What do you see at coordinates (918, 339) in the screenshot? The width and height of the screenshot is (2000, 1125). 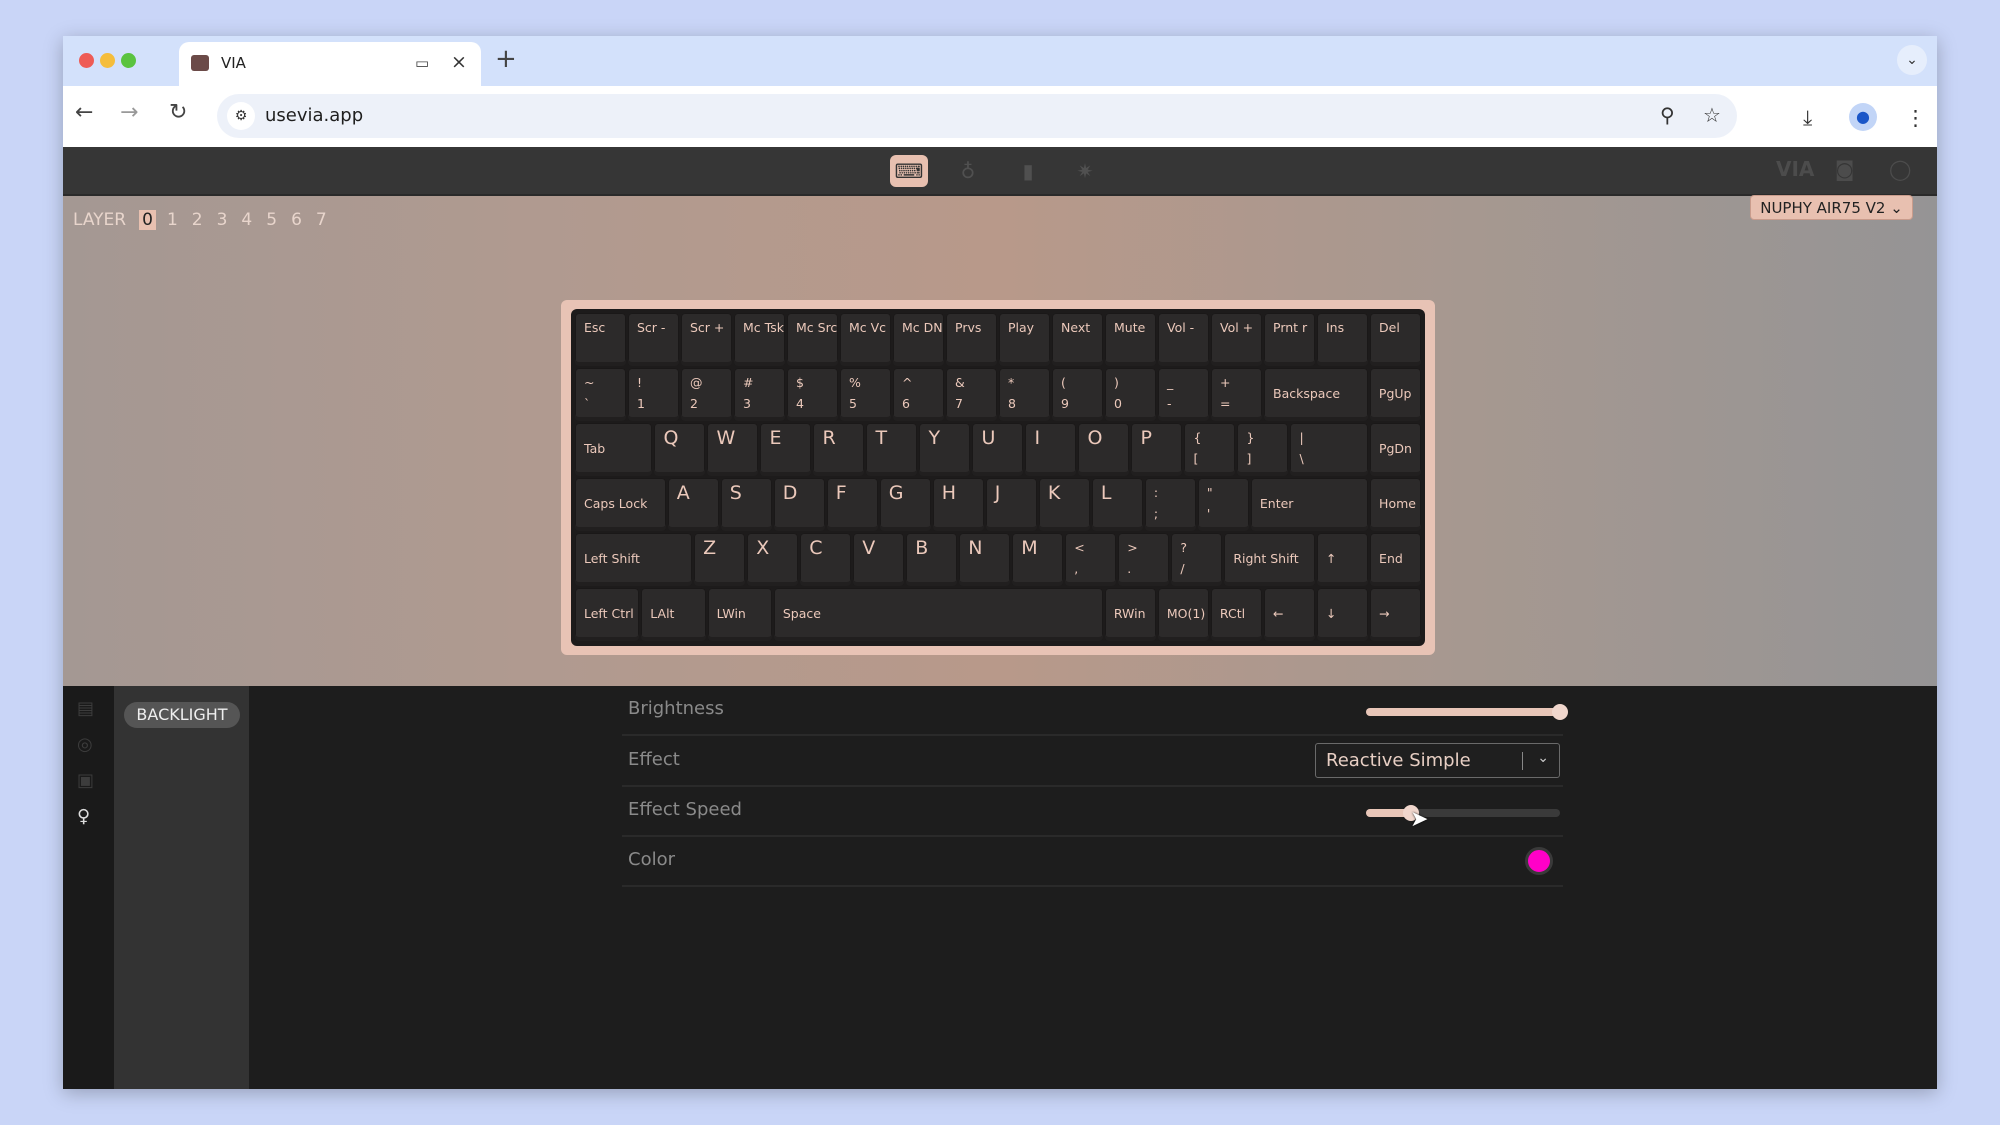 I see `key: Mc DN` at bounding box center [918, 339].